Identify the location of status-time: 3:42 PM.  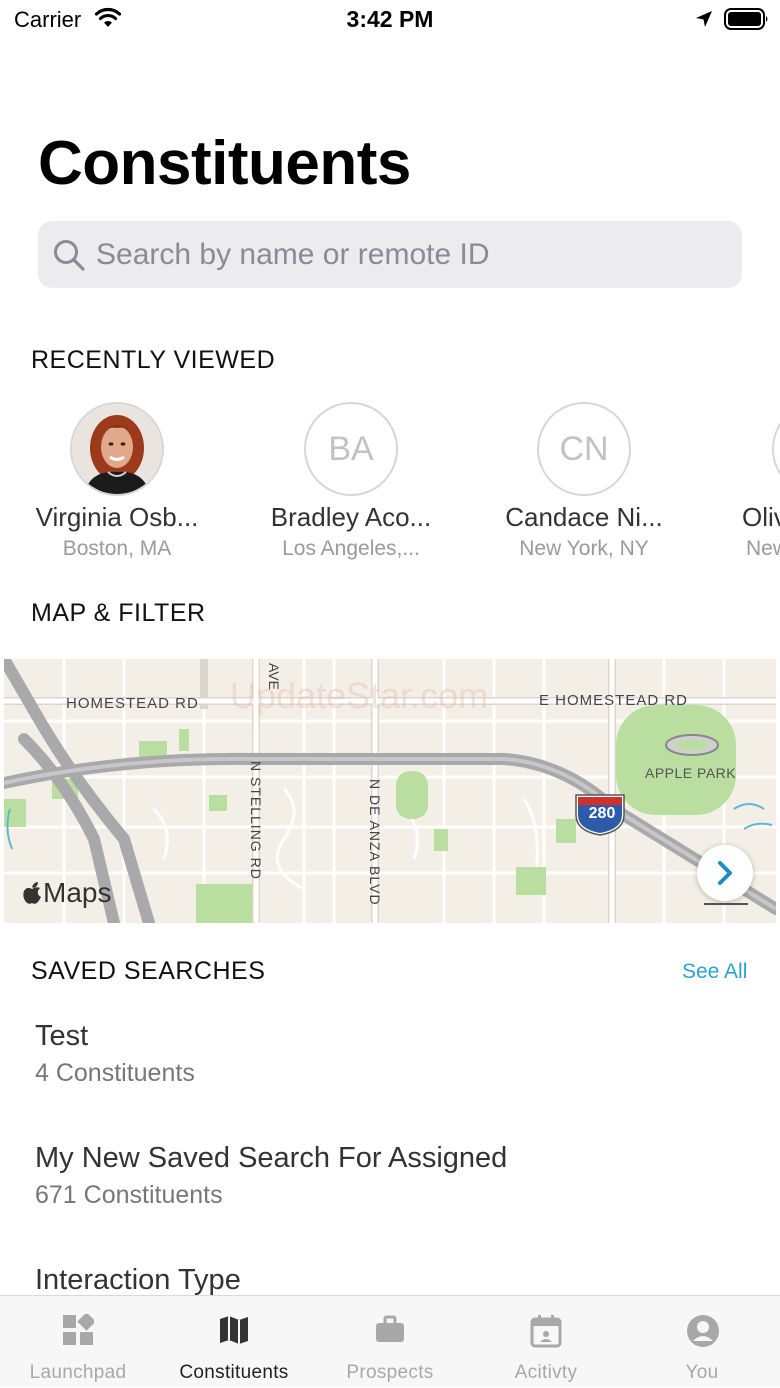
(390, 19).